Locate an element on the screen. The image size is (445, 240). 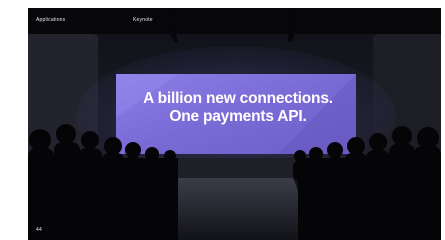
caption-page-number: 44 is located at coordinates (39, 230).